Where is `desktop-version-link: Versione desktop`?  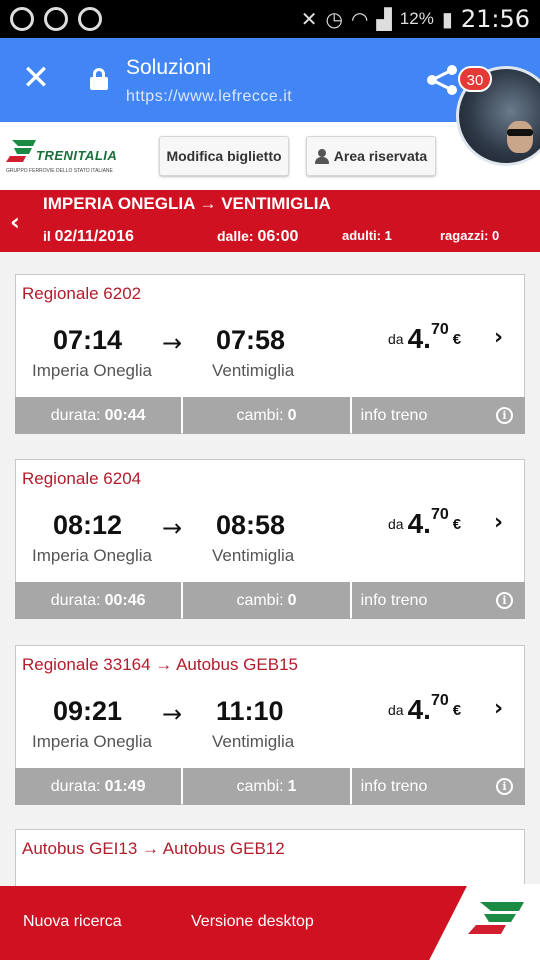 desktop-version-link: Versione desktop is located at coordinates (252, 922).